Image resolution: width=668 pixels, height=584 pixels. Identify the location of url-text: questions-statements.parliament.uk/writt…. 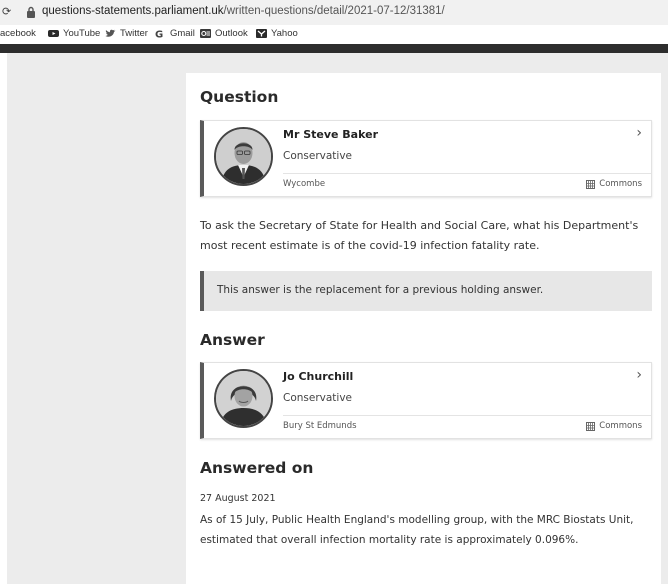
(243, 11).